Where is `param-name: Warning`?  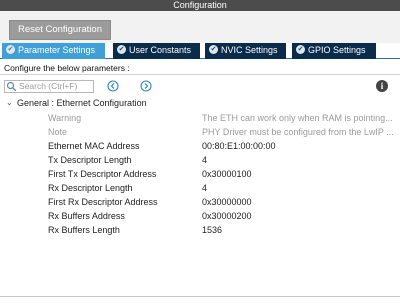
param-name: Warning is located at coordinates (65, 118).